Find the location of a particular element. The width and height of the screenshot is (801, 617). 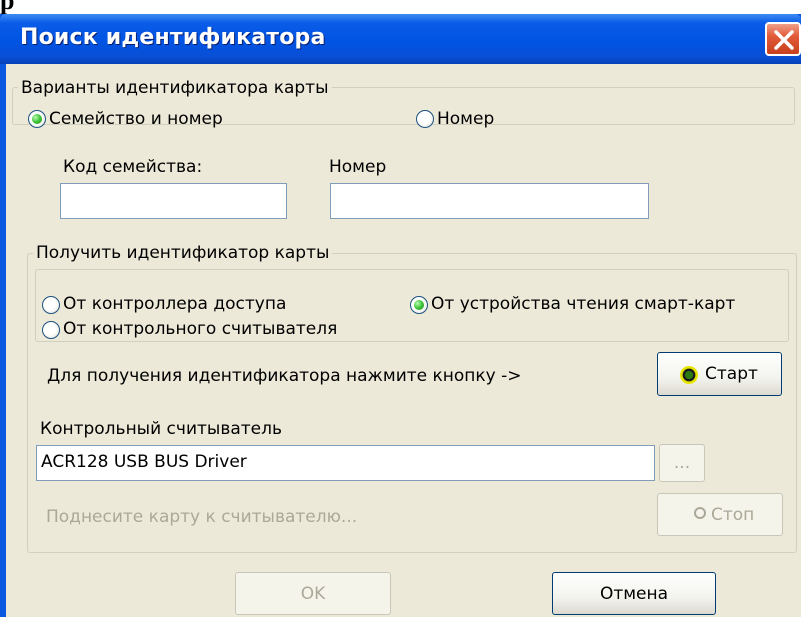

reader-input: ACR128 USB BUS Driver is located at coordinates (345, 463).